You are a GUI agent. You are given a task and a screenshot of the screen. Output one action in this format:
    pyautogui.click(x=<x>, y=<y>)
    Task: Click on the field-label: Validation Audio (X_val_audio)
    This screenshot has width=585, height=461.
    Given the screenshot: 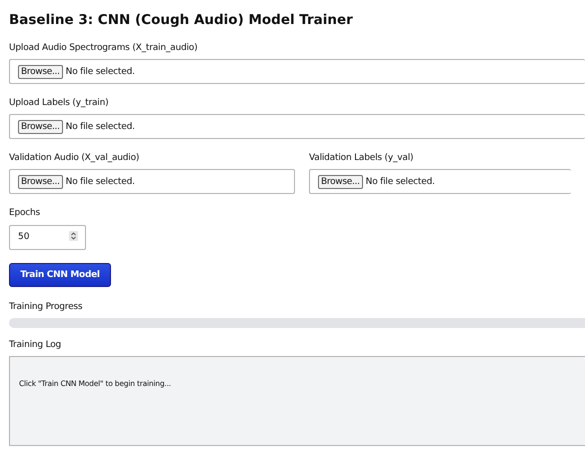 What is the action you would take?
    pyautogui.click(x=74, y=158)
    